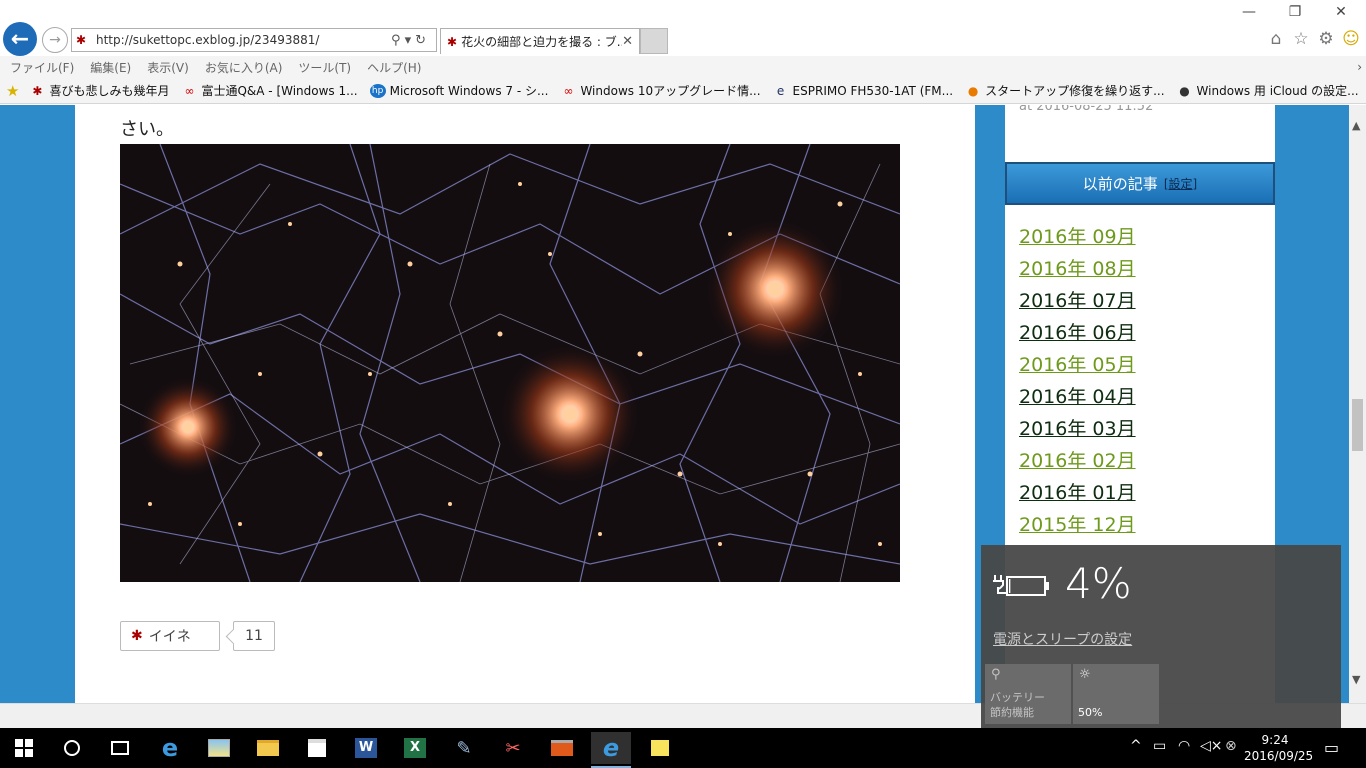  What do you see at coordinates (1184, 746) in the screenshot?
I see `wifi-icon: ◠` at bounding box center [1184, 746].